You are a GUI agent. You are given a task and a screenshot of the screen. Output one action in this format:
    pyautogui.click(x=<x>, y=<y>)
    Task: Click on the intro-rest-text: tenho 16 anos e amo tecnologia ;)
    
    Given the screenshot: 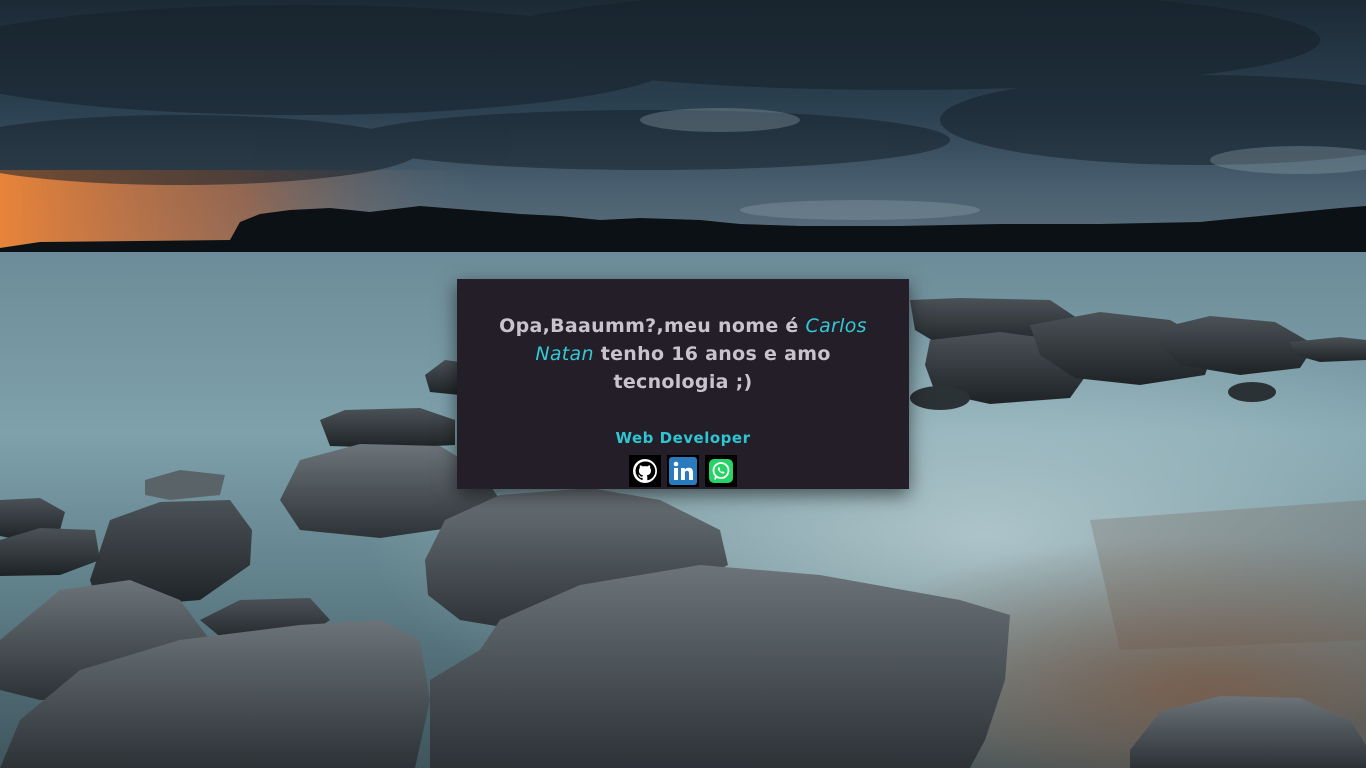 What is the action you would take?
    pyautogui.click(x=712, y=368)
    